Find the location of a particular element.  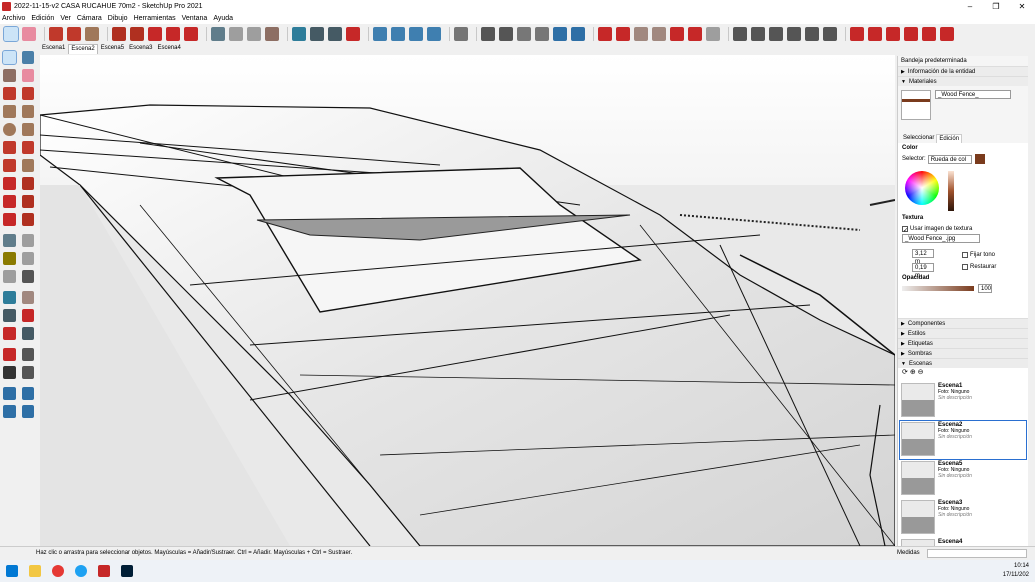

add-detail-icon is located at coordinates (695, 34).